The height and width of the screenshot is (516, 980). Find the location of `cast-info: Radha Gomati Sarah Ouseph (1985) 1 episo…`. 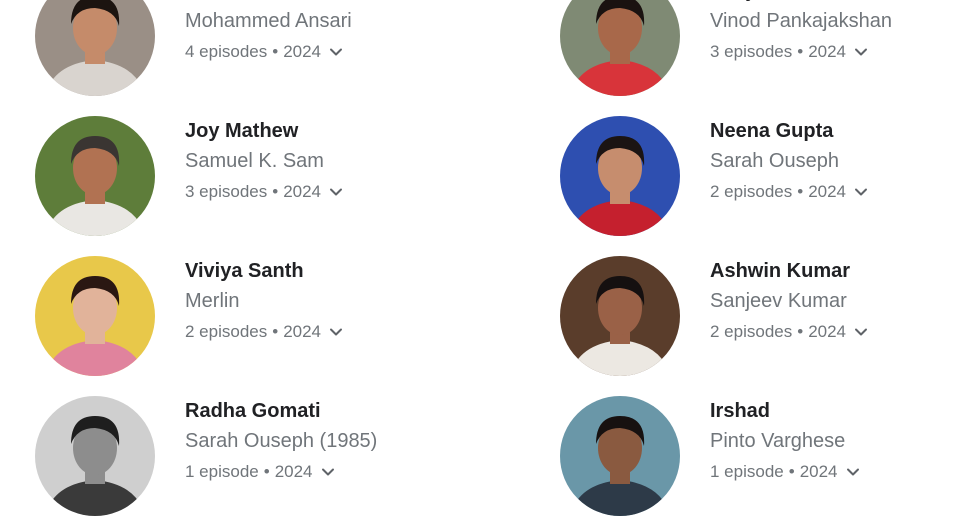

cast-info: Radha Gomati Sarah Ouseph (1985) 1 episo… is located at coordinates (312, 441).